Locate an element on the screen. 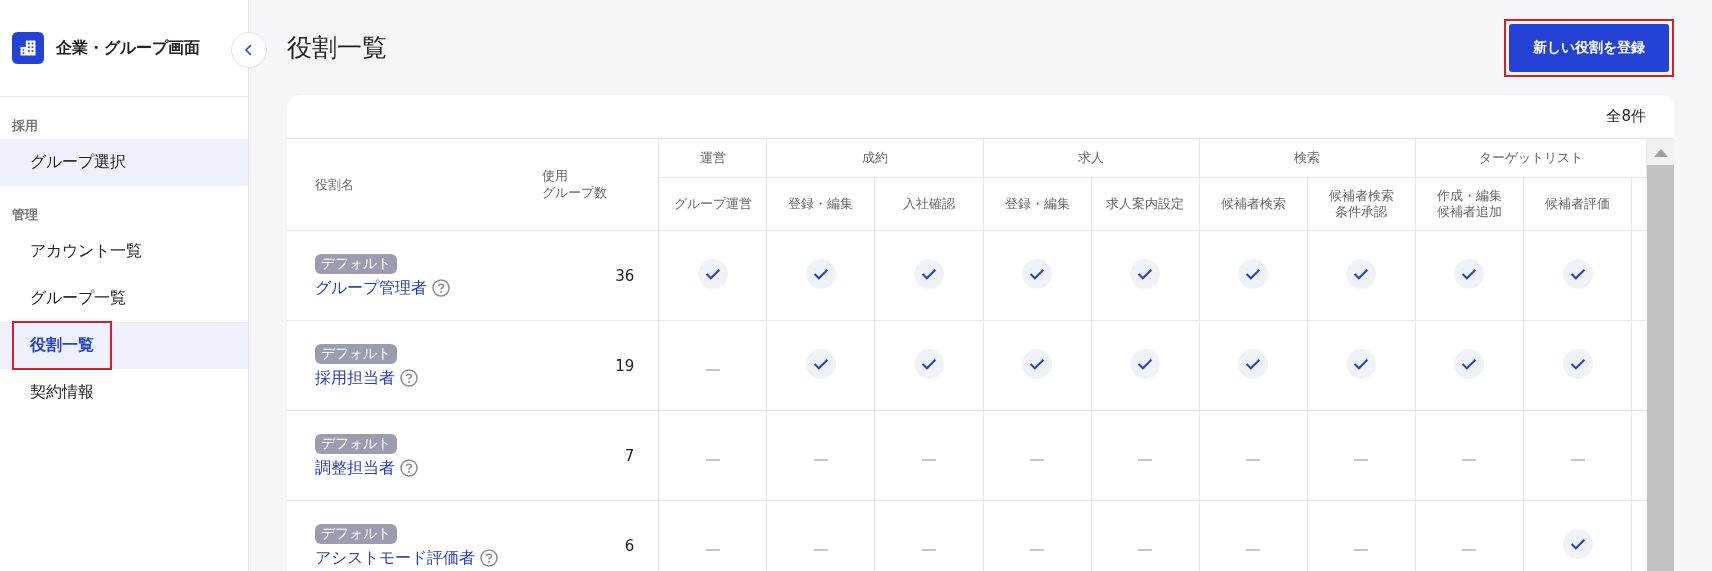 The image size is (1712, 571). scroll-up-icon is located at coordinates (1660, 153).